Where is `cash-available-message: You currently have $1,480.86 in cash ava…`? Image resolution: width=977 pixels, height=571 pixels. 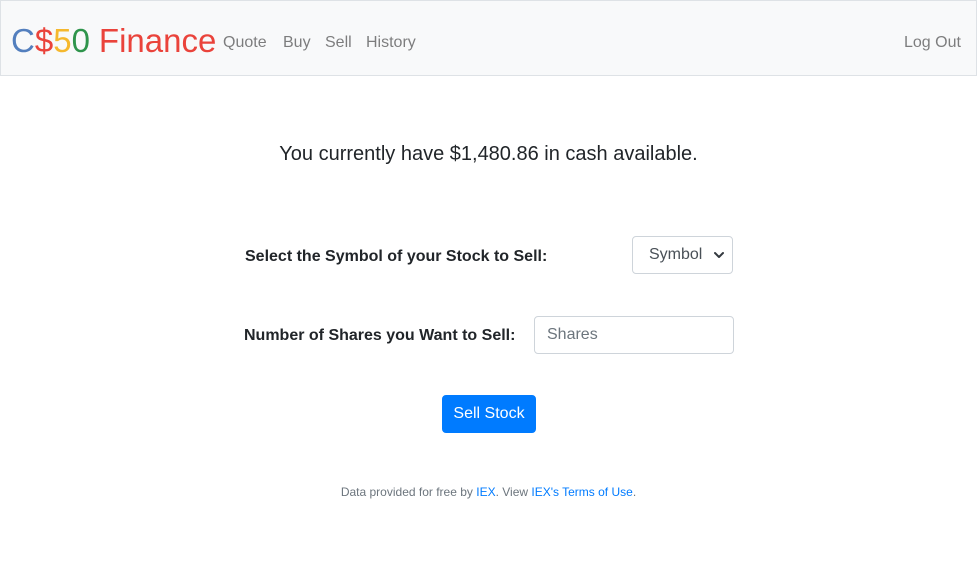 cash-available-message: You currently have $1,480.86 in cash ava… is located at coordinates (488, 154).